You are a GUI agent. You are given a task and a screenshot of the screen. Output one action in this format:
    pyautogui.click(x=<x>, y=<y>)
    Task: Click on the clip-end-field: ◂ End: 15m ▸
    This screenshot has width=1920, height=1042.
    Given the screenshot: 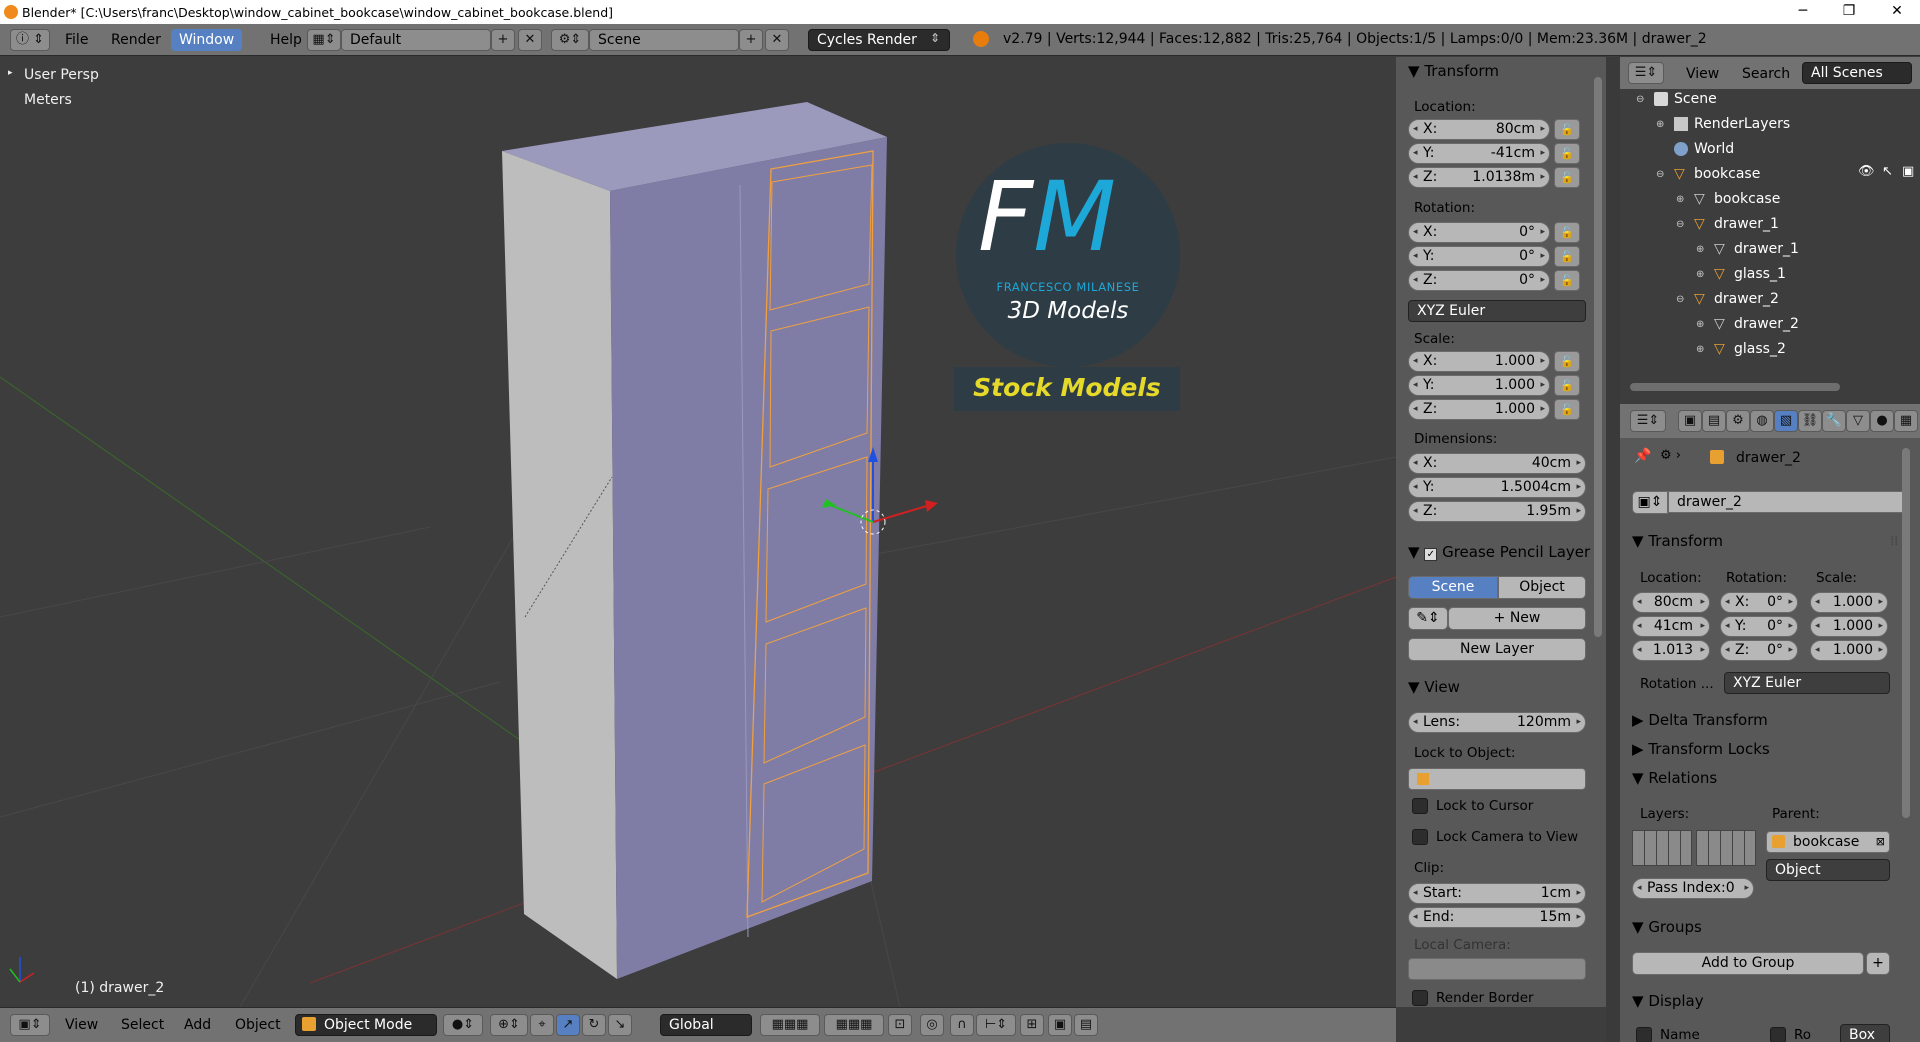 What is the action you would take?
    pyautogui.click(x=1497, y=917)
    